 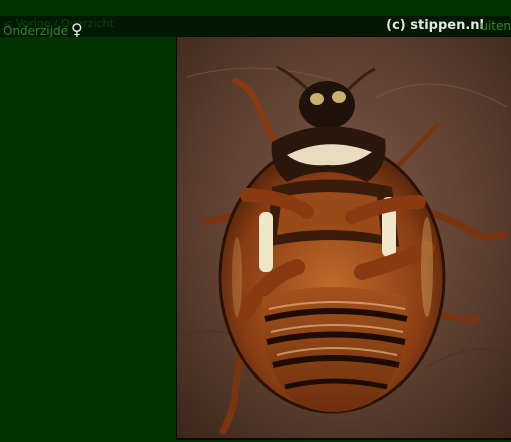 What do you see at coordinates (255, 7) in the screenshot?
I see `top-band` at bounding box center [255, 7].